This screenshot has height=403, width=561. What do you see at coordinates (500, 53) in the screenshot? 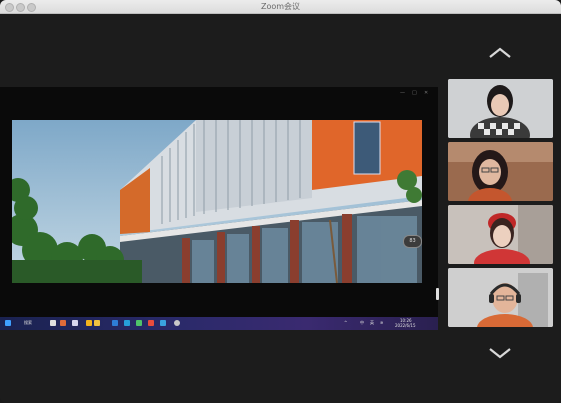
I see `chevron-up-icon` at bounding box center [500, 53].